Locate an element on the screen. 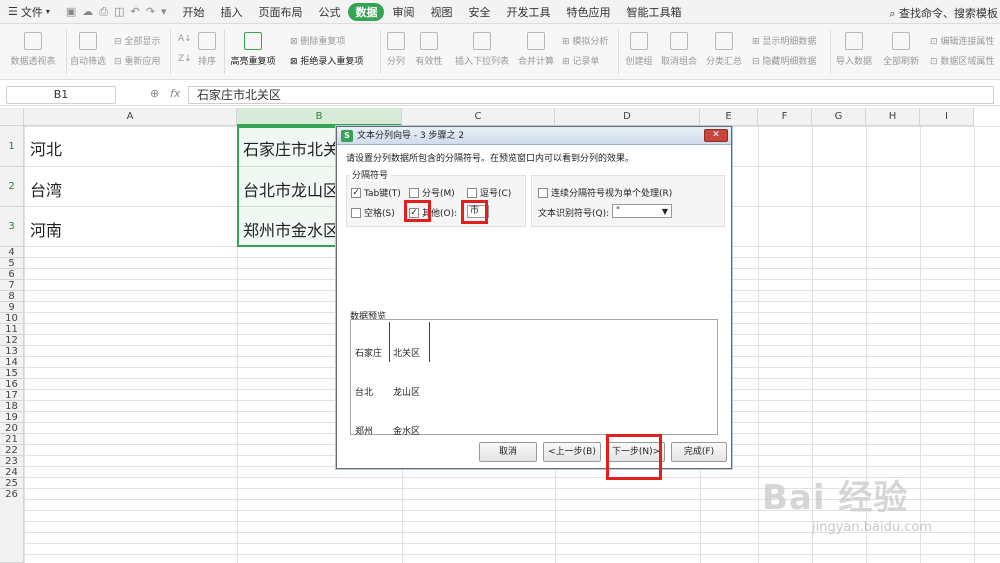  zoom-icon: ⊕ is located at coordinates (154, 93).